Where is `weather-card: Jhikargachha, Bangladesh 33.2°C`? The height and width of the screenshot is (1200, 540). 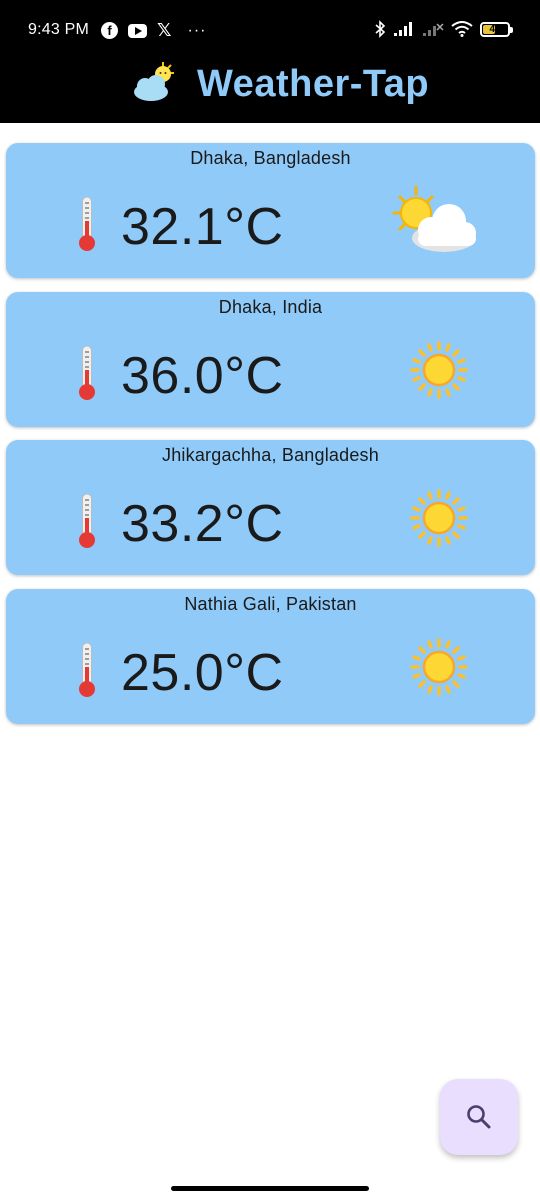 weather-card: Jhikargachha, Bangladesh 33.2°C is located at coordinates (270, 507).